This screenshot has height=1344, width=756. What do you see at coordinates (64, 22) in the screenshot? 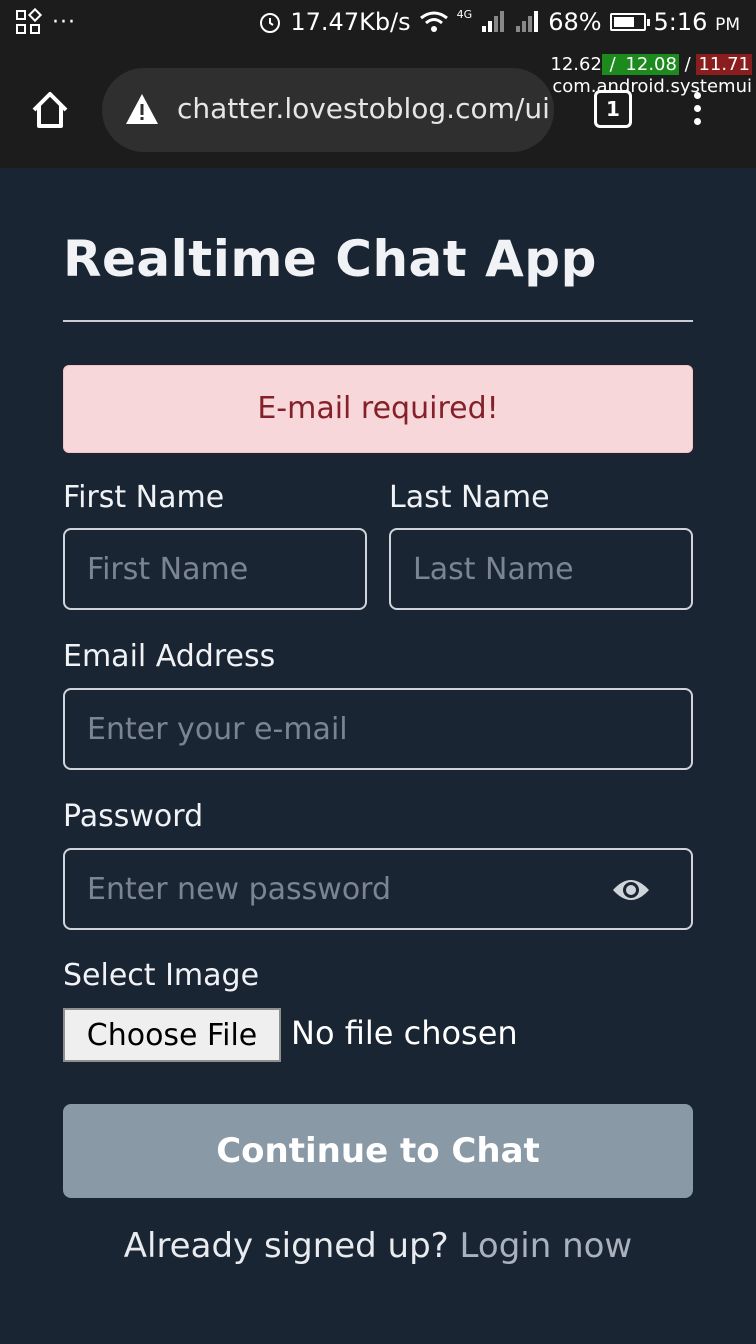
I see `more-notifications-icon: ···` at bounding box center [64, 22].